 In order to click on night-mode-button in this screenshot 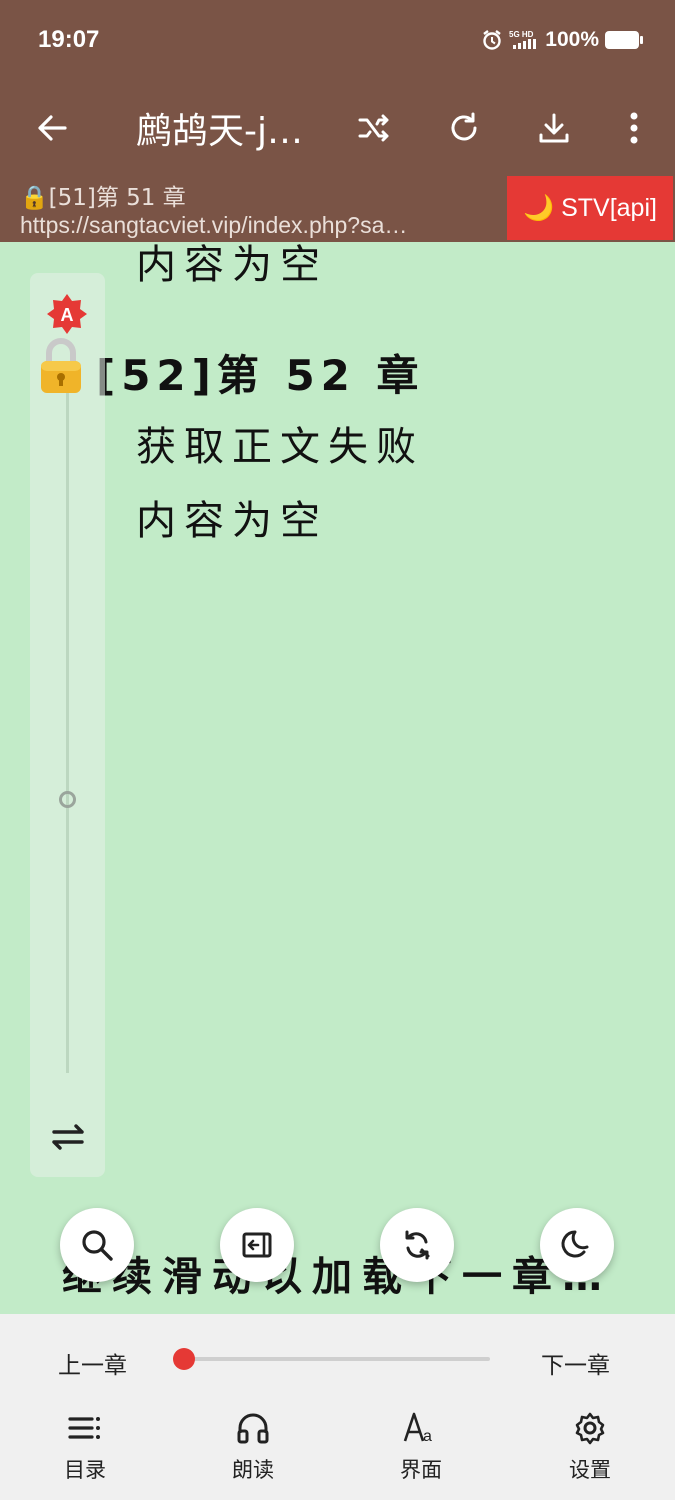, I will do `click(577, 1245)`.